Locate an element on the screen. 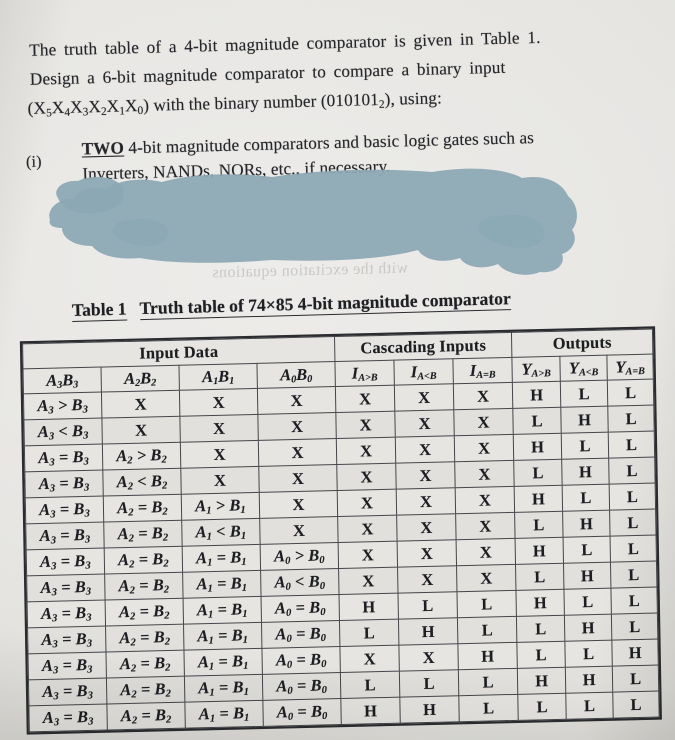  col-header-y-agtb: YA>B is located at coordinates (536, 369).